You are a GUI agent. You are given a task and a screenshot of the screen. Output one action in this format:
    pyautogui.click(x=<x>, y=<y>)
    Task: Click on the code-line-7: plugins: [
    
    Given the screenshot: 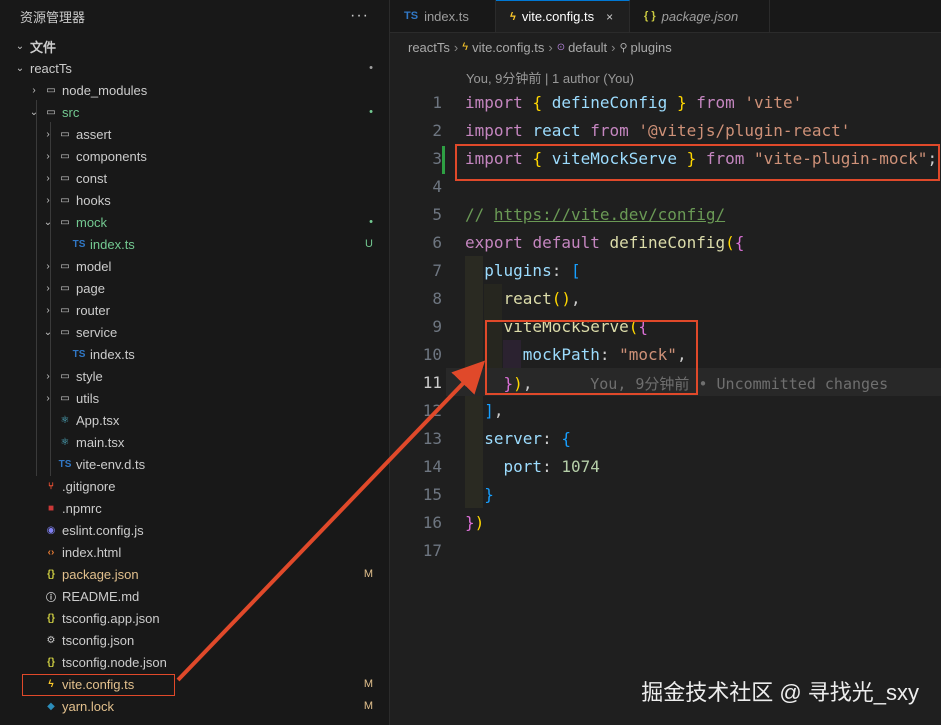 What is the action you would take?
    pyautogui.click(x=522, y=270)
    